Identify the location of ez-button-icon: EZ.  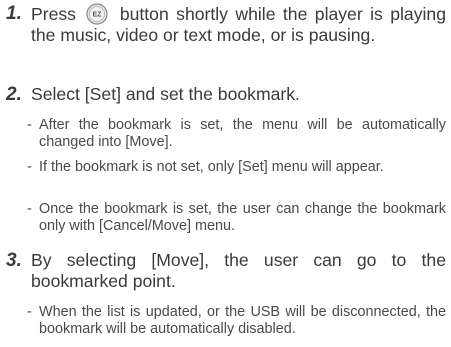
(97, 14).